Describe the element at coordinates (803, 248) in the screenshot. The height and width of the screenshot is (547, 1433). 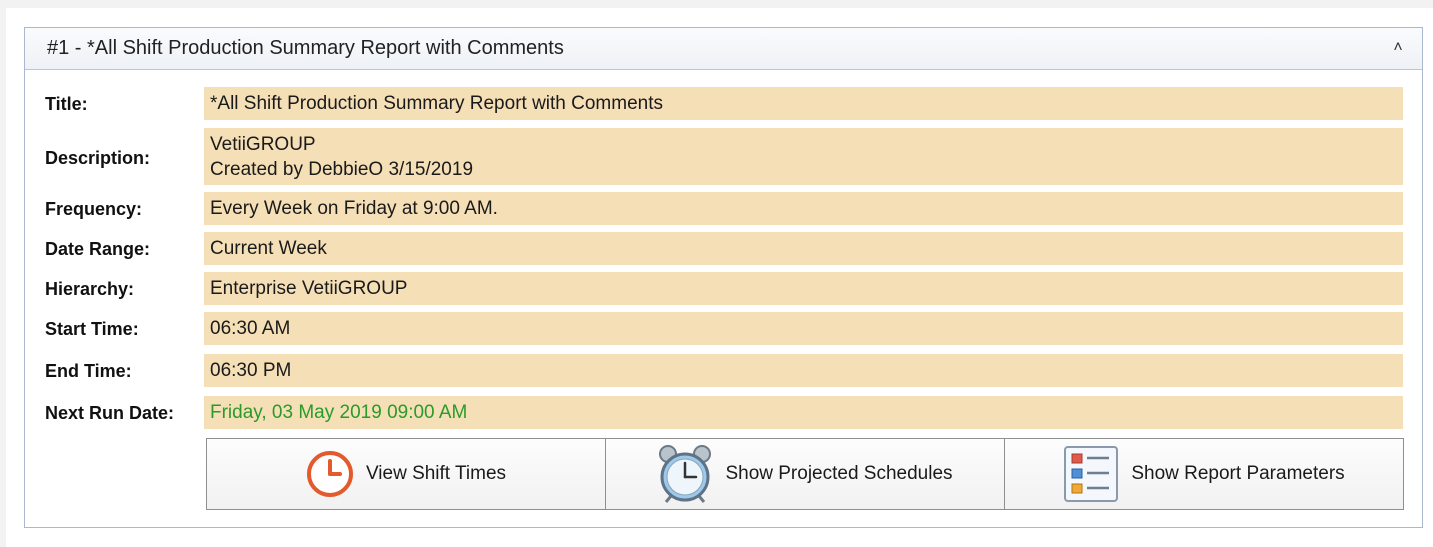
I see `date-range-value: Current Week` at that location.